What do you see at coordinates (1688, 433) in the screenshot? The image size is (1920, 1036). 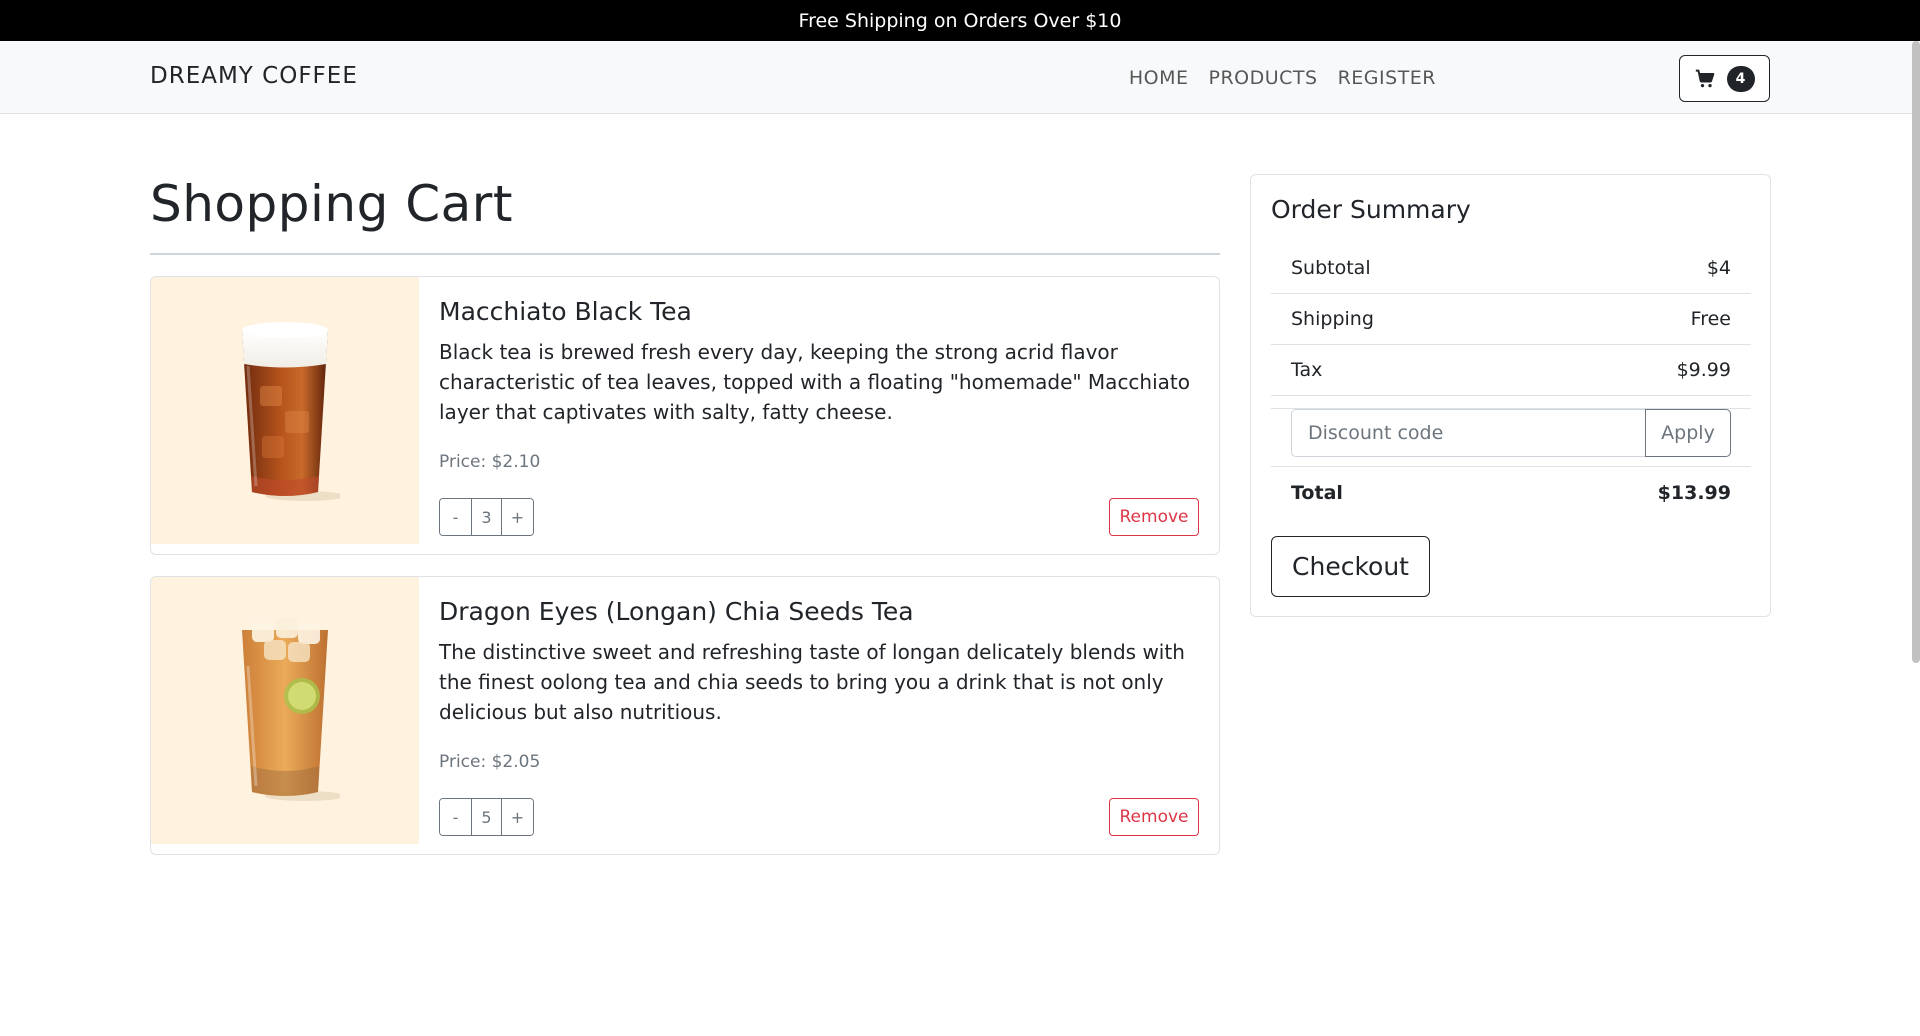 I see `apply-discount-button: Apply` at bounding box center [1688, 433].